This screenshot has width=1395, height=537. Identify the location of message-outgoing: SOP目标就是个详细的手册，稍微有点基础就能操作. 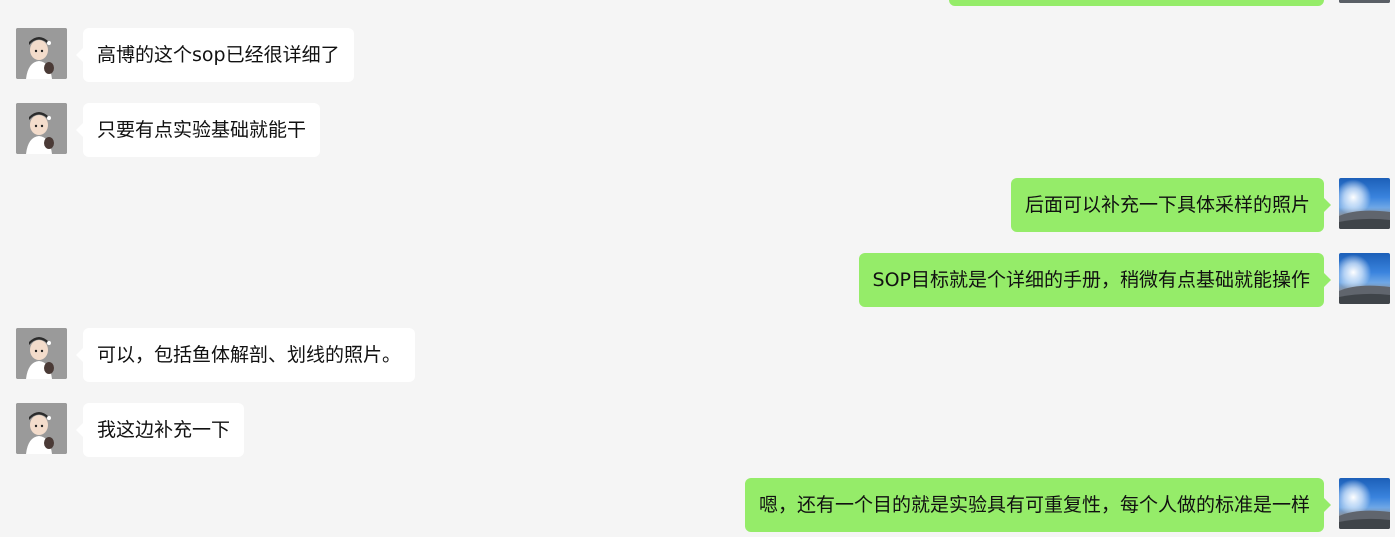
(697, 280).